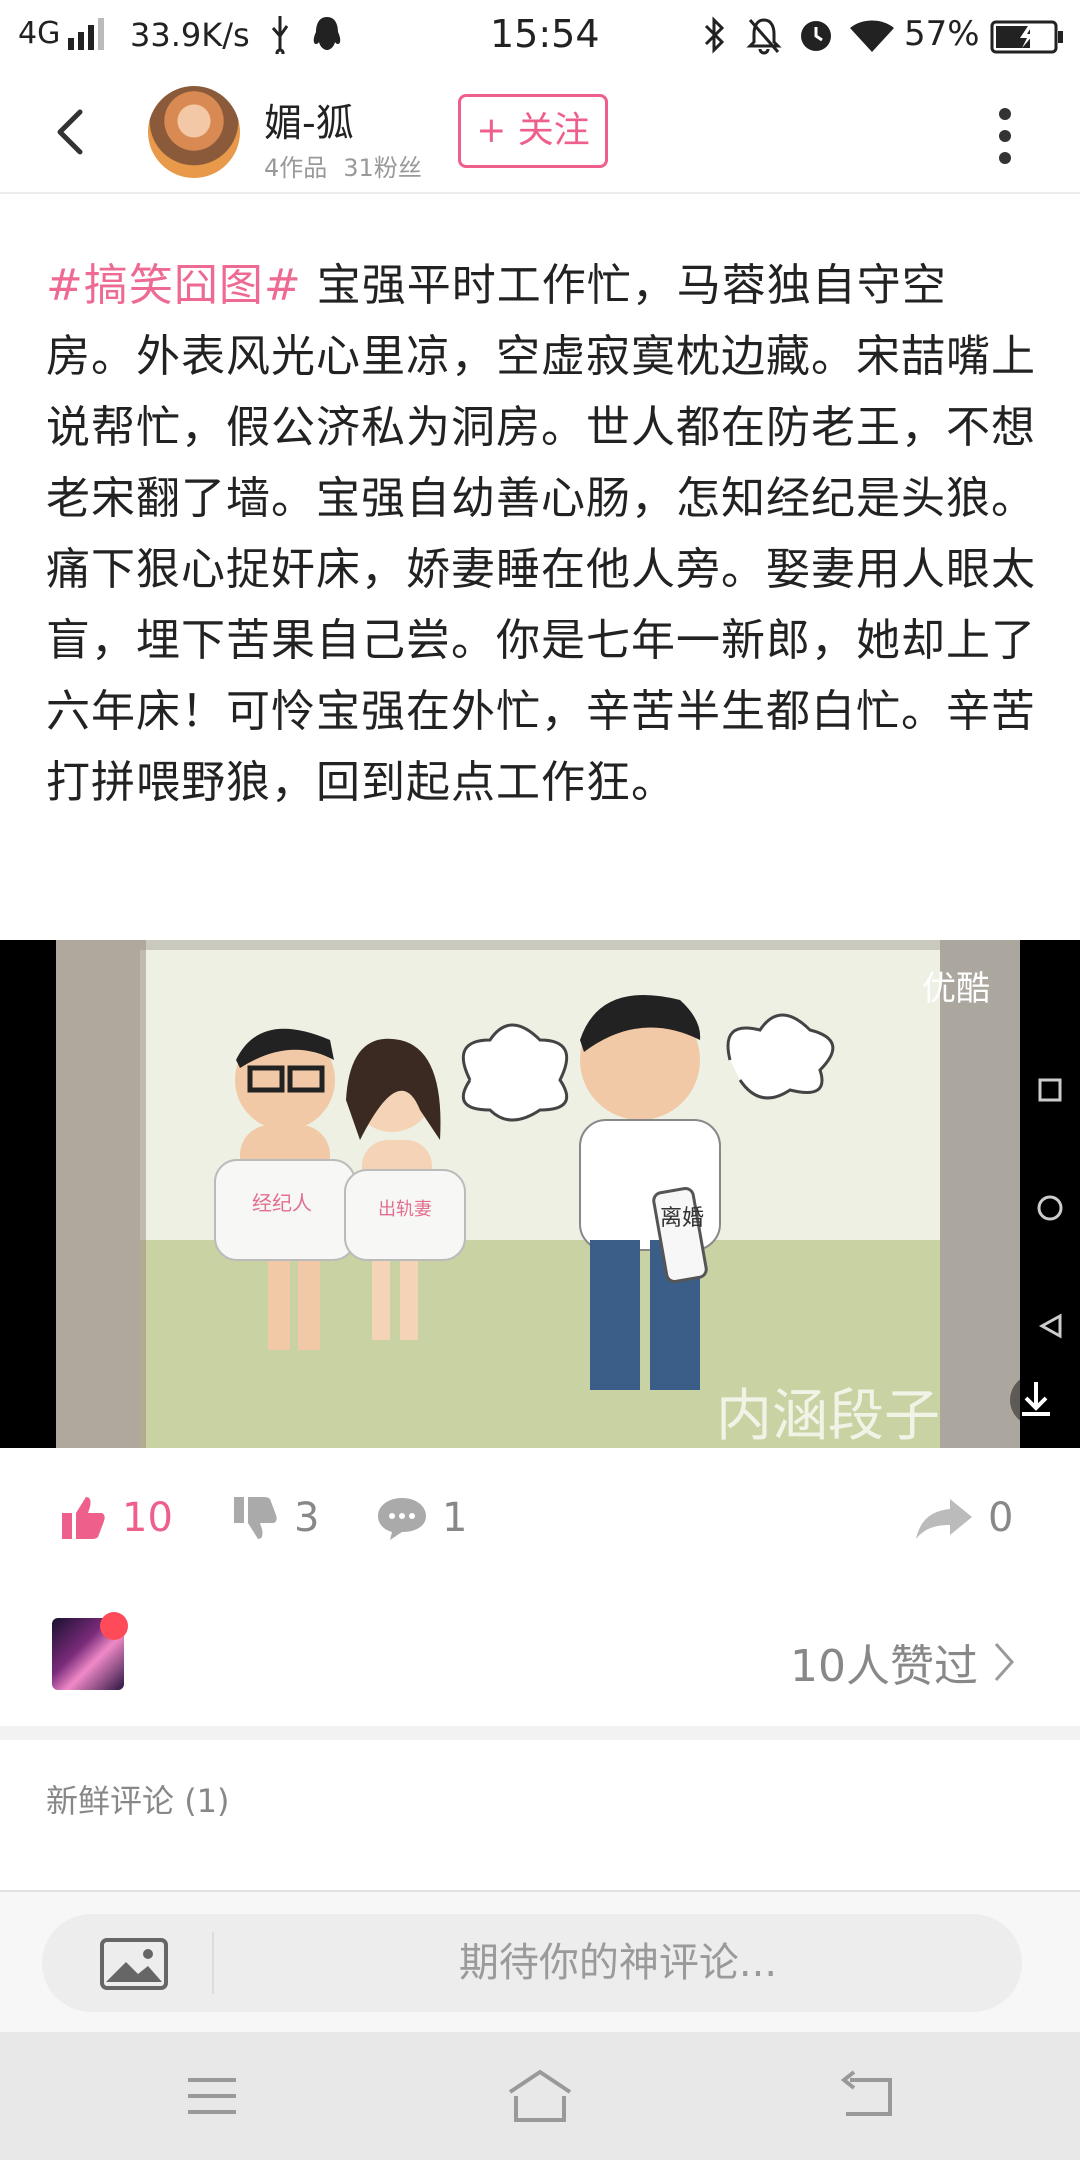 The width and height of the screenshot is (1080, 2160). What do you see at coordinates (1001, 1518) in the screenshot?
I see `share-count: 0` at bounding box center [1001, 1518].